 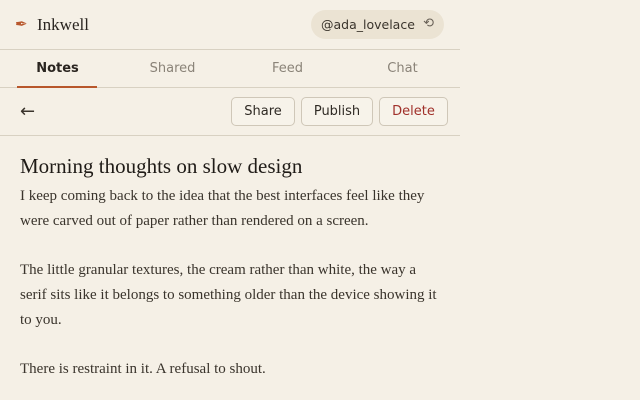 I want to click on tab-feed: Feed, so click(x=287, y=68).